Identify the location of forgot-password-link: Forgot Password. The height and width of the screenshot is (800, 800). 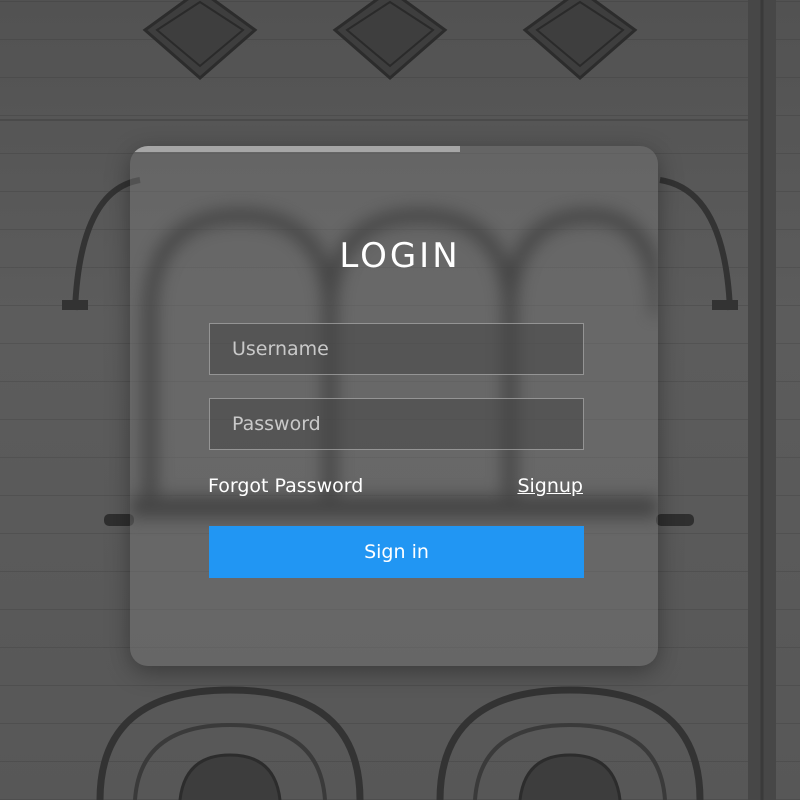
(285, 486).